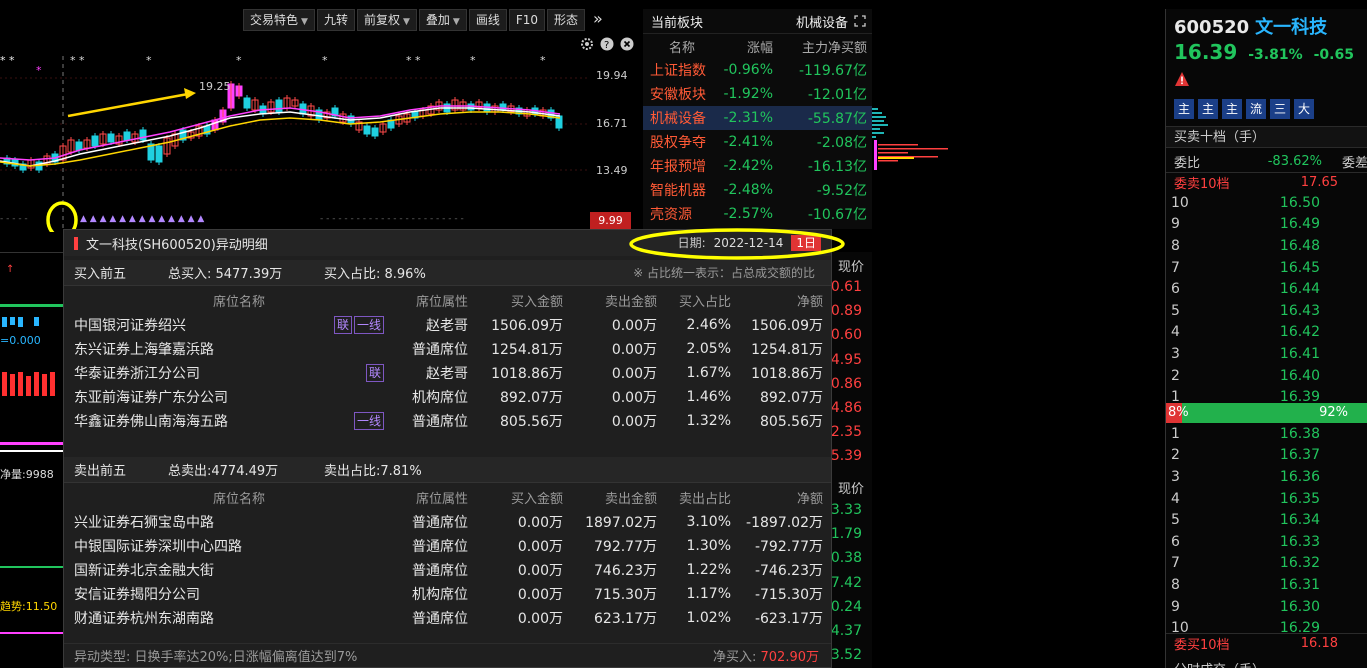 This screenshot has height=668, width=1367. What do you see at coordinates (1266, 137) in the screenshot?
I see `orderbook-title: 买卖十档（手）` at bounding box center [1266, 137].